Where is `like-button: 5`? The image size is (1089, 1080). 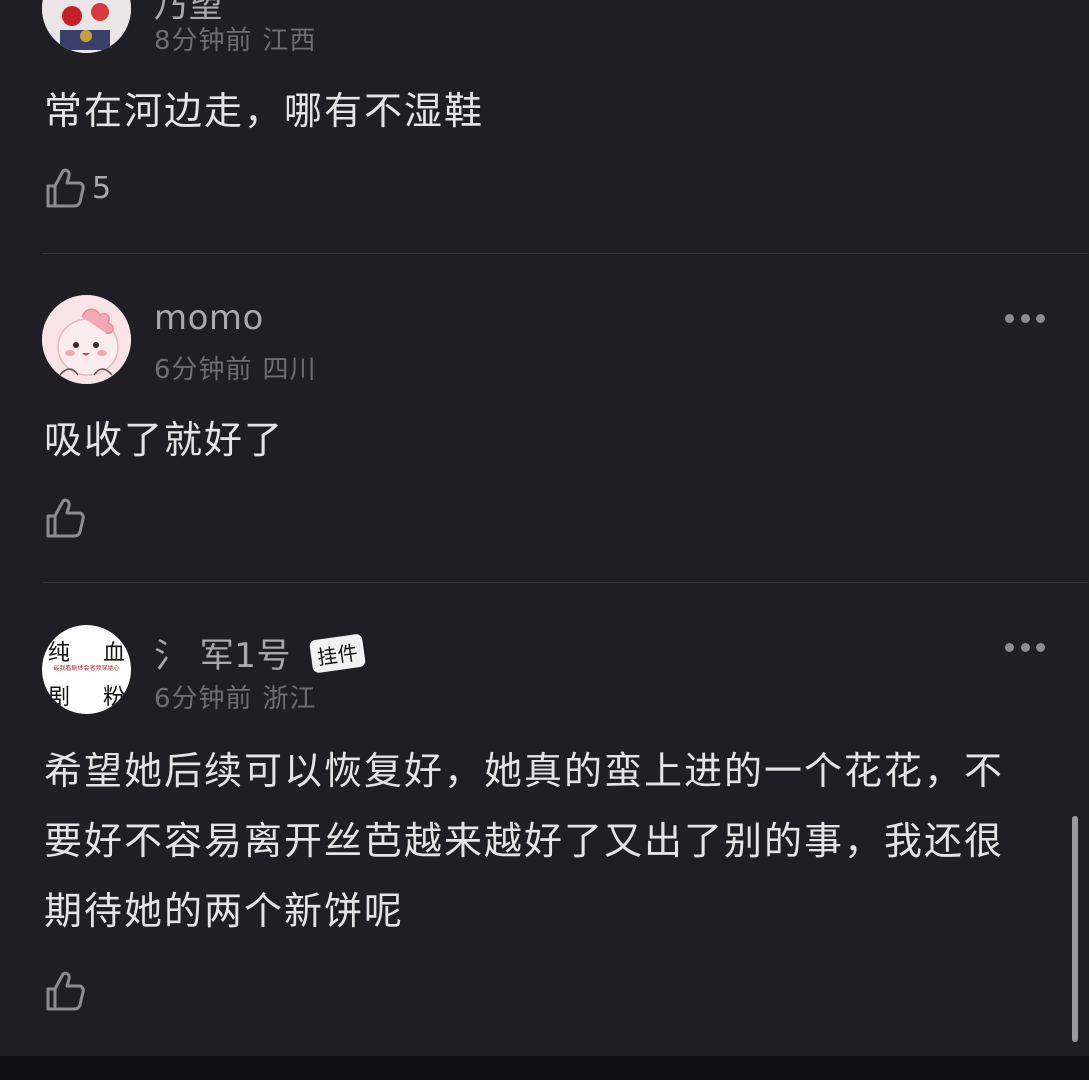
like-button: 5 is located at coordinates (77, 188).